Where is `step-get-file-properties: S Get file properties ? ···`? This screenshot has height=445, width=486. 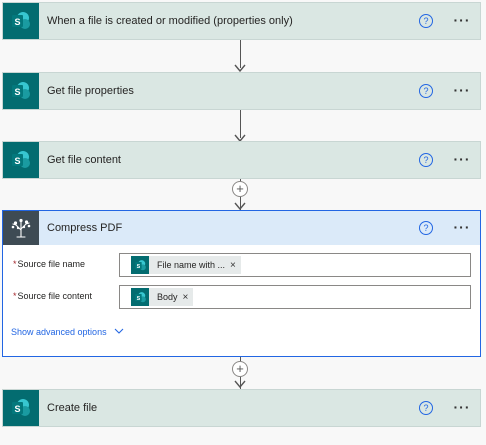 step-get-file-properties: S Get file properties ? ··· is located at coordinates (241, 91).